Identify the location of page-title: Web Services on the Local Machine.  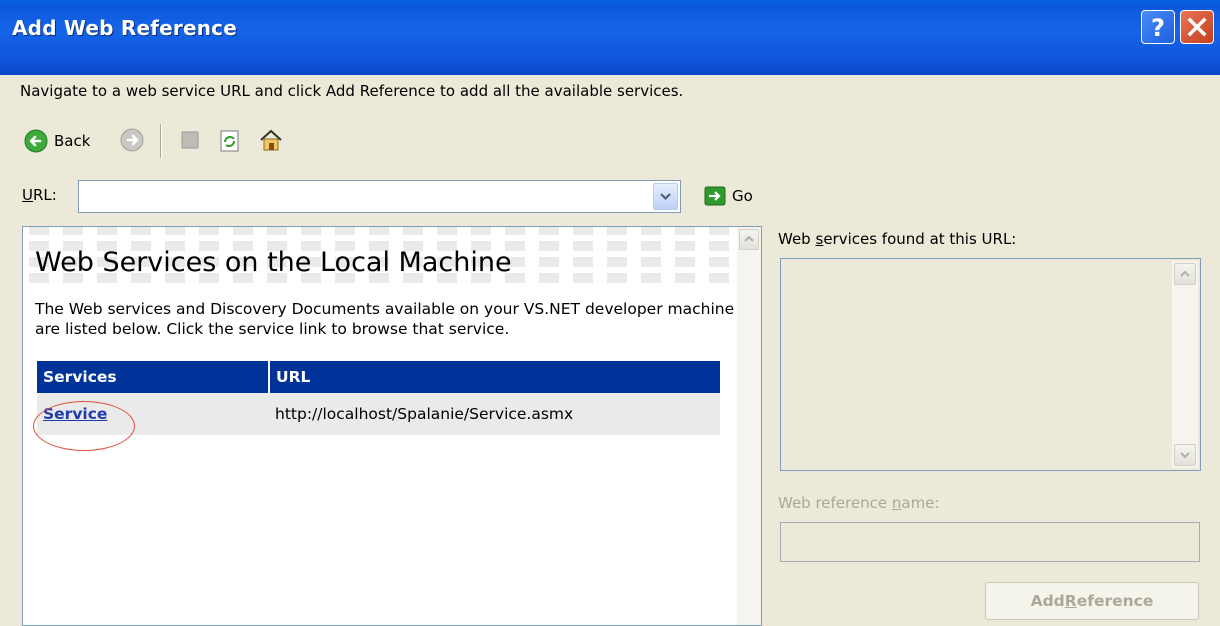
(273, 262).